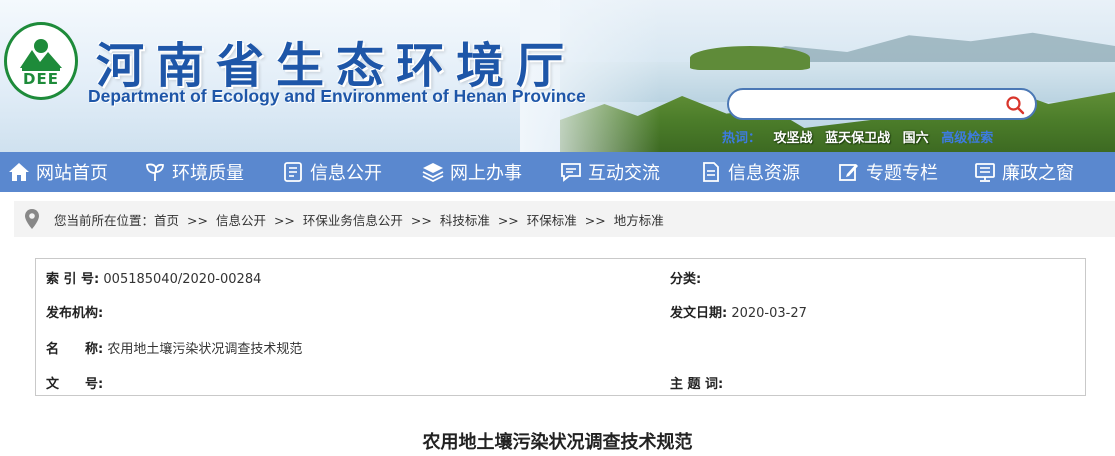 Image resolution: width=1115 pixels, height=456 pixels. I want to click on nav-item-label: 互动交流, so click(624, 173).